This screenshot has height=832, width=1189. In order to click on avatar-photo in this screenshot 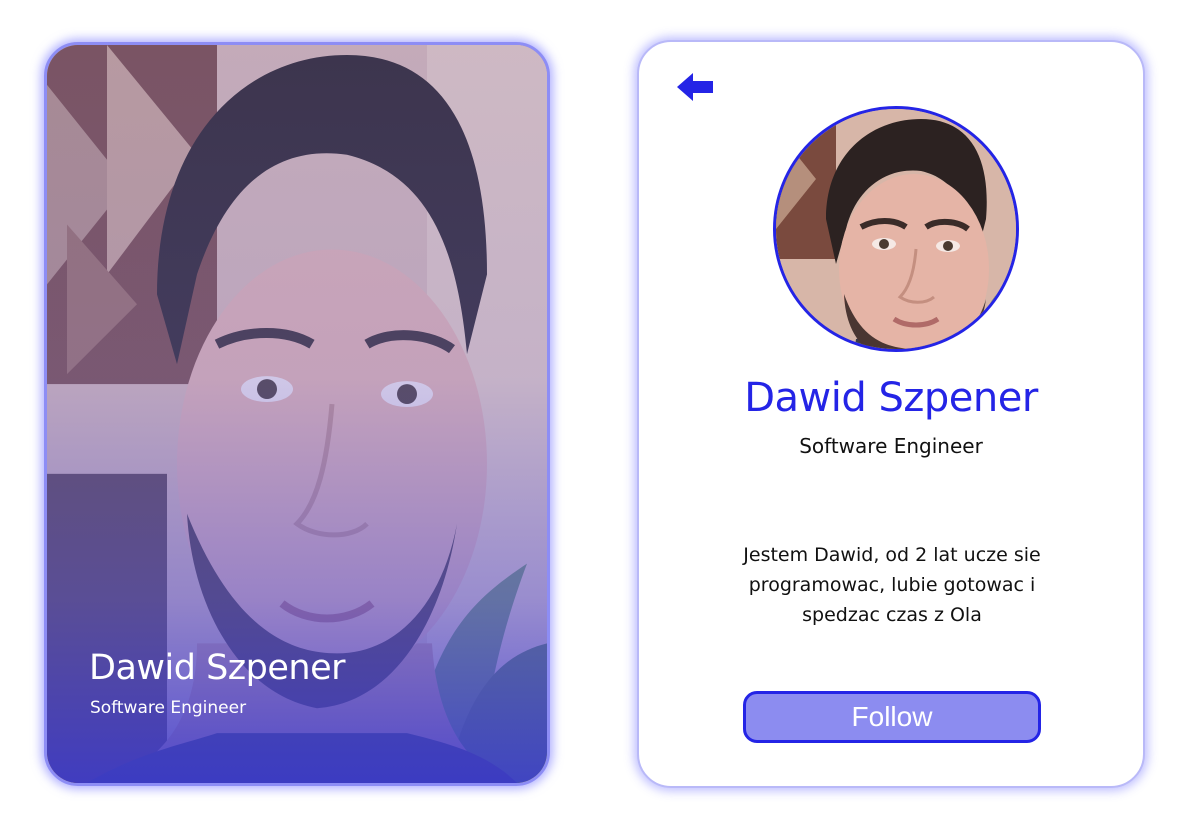, I will do `click(896, 229)`.